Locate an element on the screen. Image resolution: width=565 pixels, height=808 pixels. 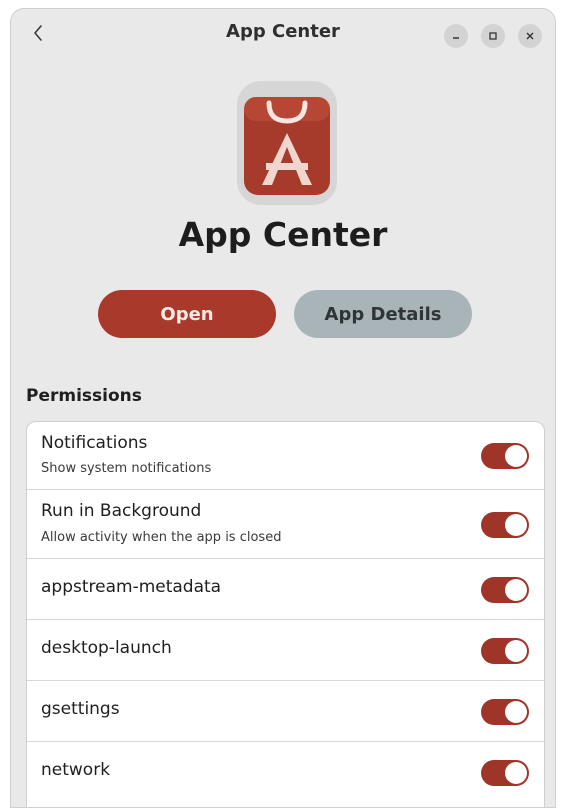
gsettings-toggle is located at coordinates (505, 712).